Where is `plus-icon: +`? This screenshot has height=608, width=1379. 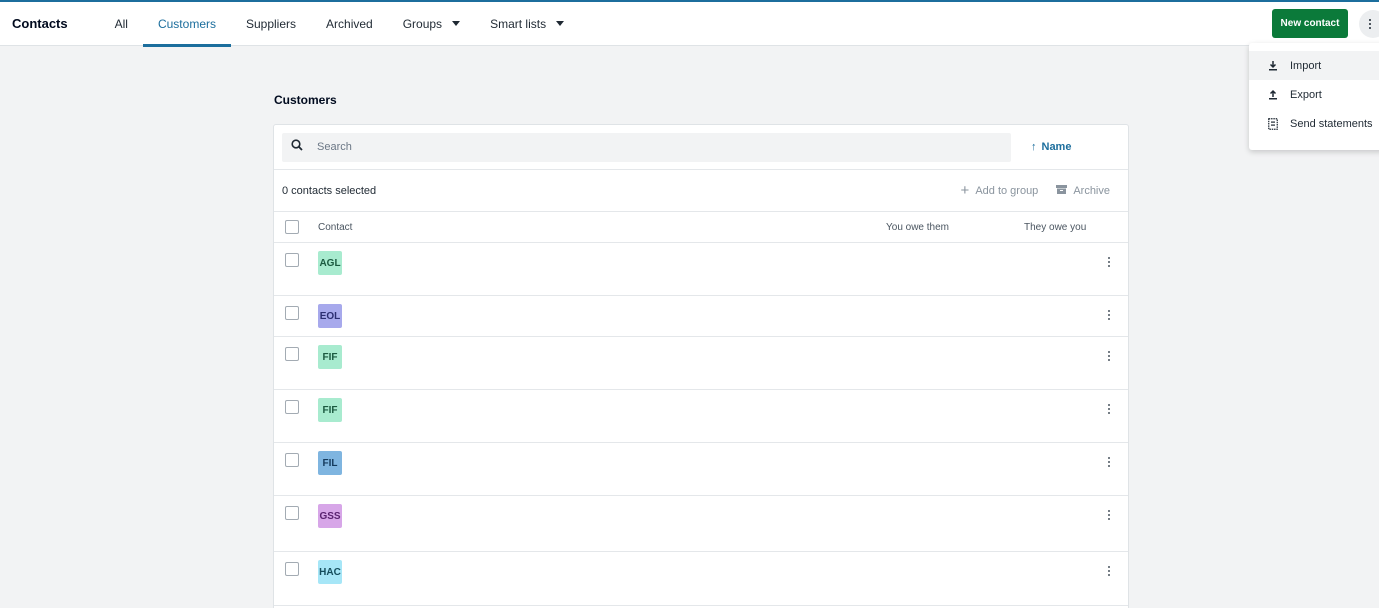
plus-icon: + is located at coordinates (965, 190).